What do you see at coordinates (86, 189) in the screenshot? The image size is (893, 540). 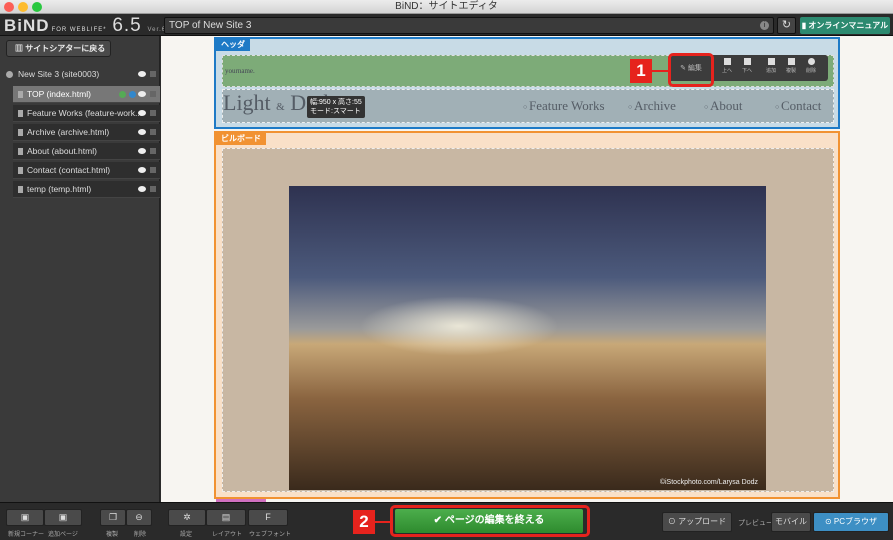 I see `sidebar-page-item: temp (temp.html)` at bounding box center [86, 189].